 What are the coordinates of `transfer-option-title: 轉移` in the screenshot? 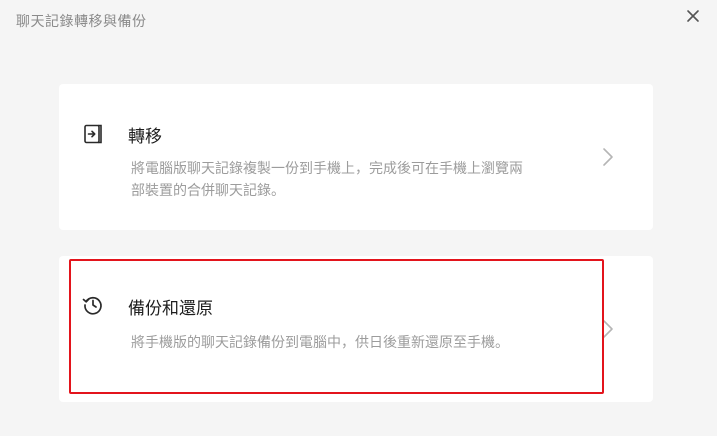 It's located at (145, 137).